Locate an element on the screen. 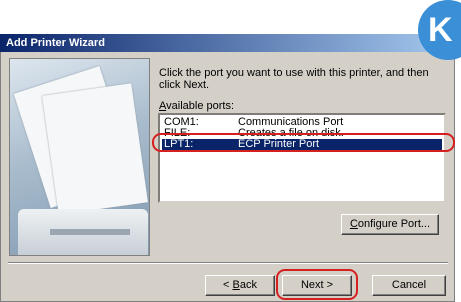 Image resolution: width=461 pixels, height=302 pixels. printer-slot is located at coordinates (90, 232).